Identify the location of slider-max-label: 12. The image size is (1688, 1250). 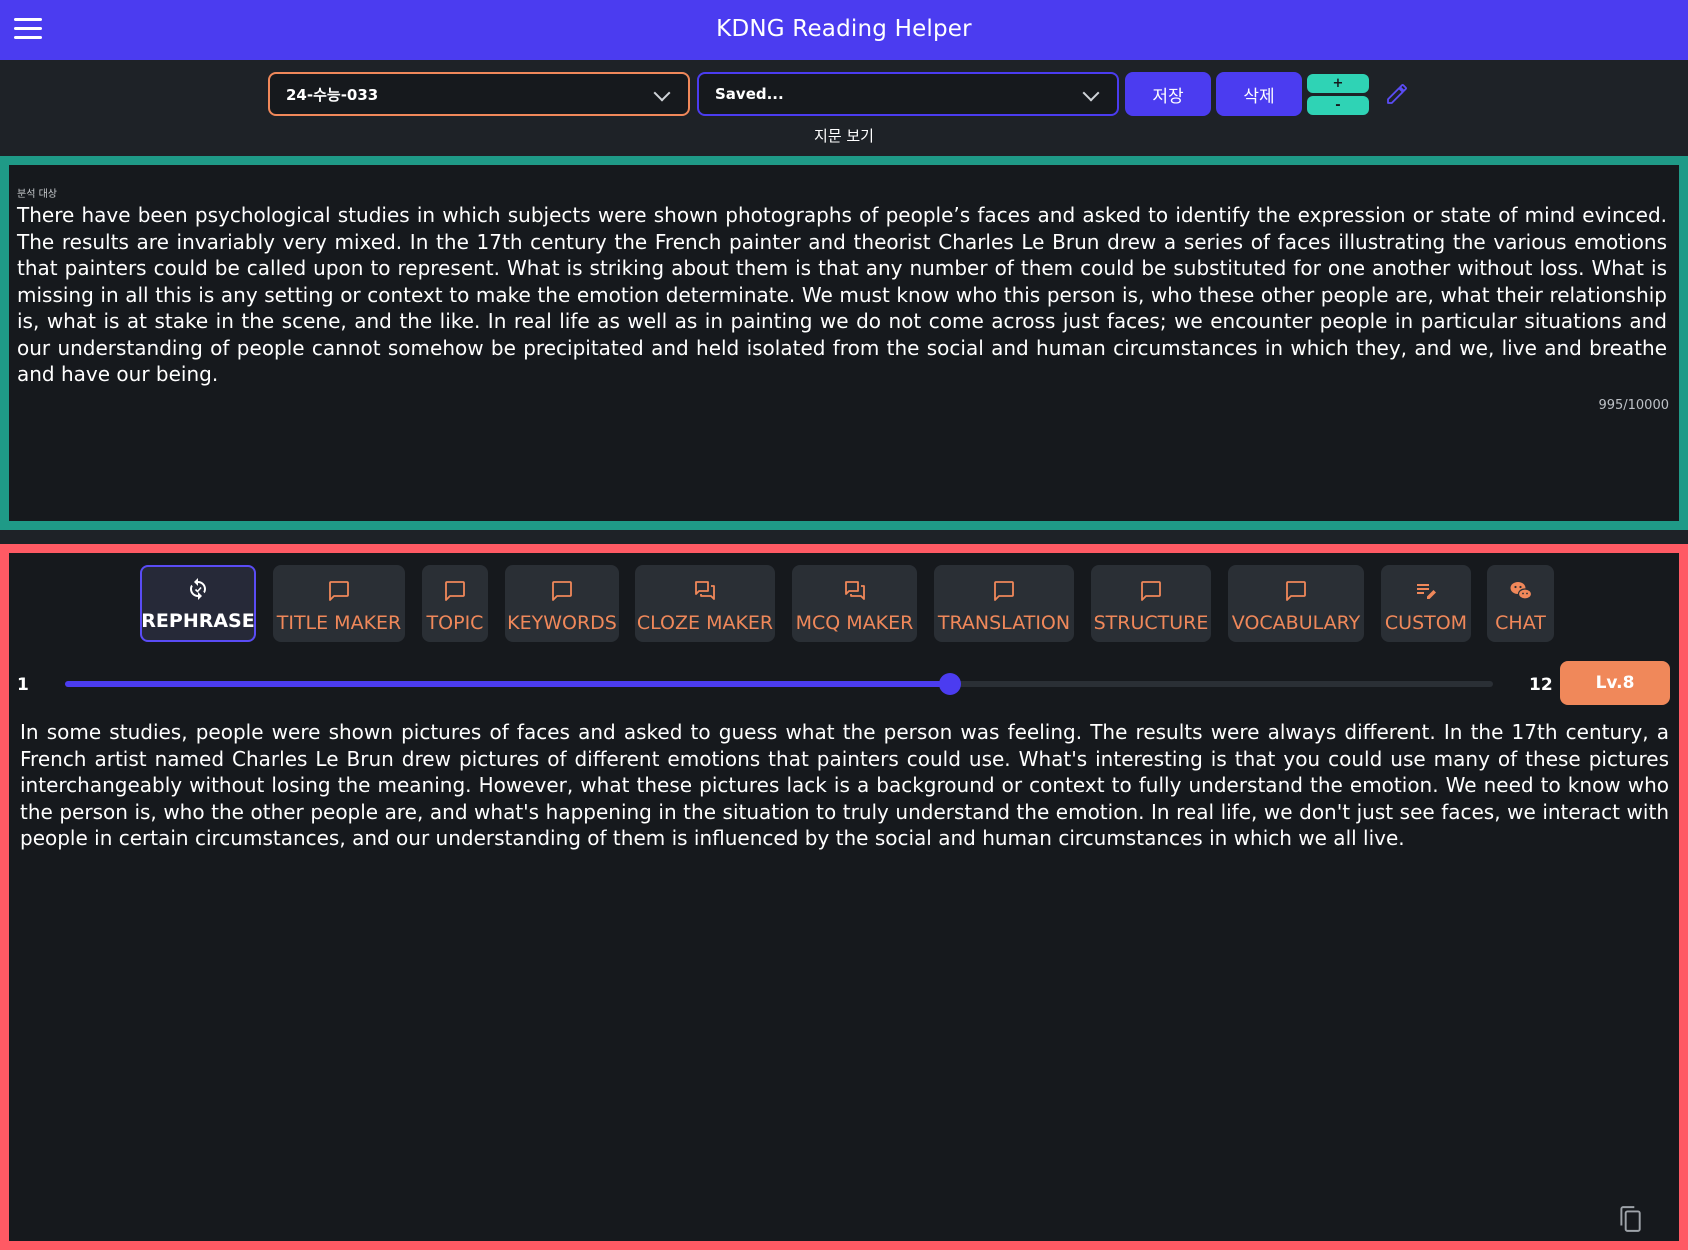
(1541, 685).